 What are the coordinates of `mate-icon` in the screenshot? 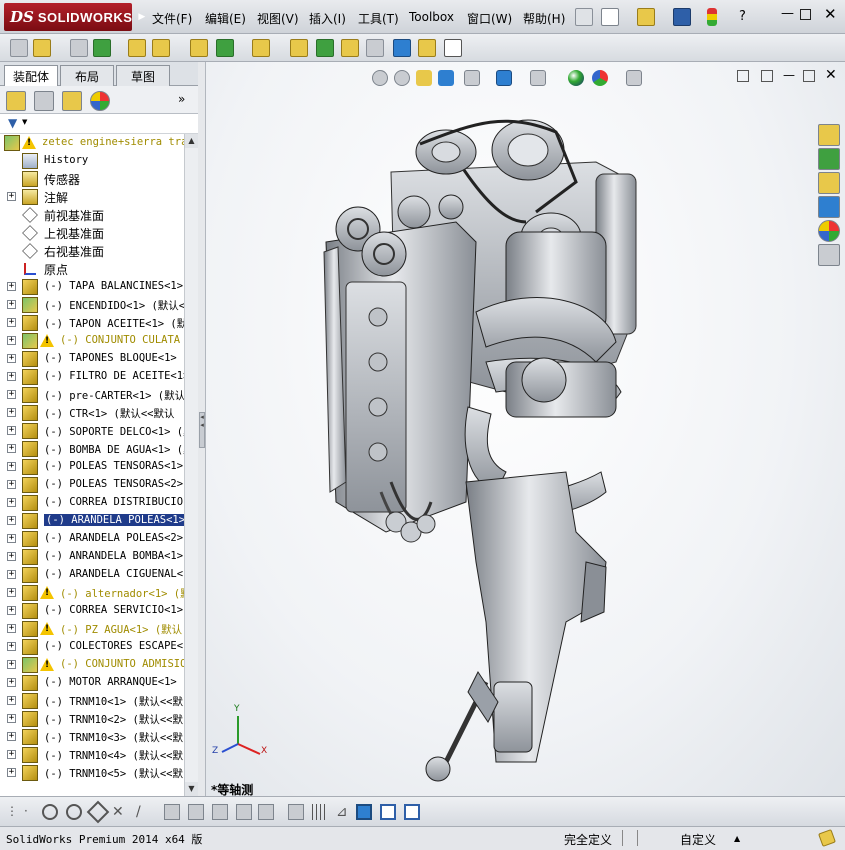 It's located at (79, 48).